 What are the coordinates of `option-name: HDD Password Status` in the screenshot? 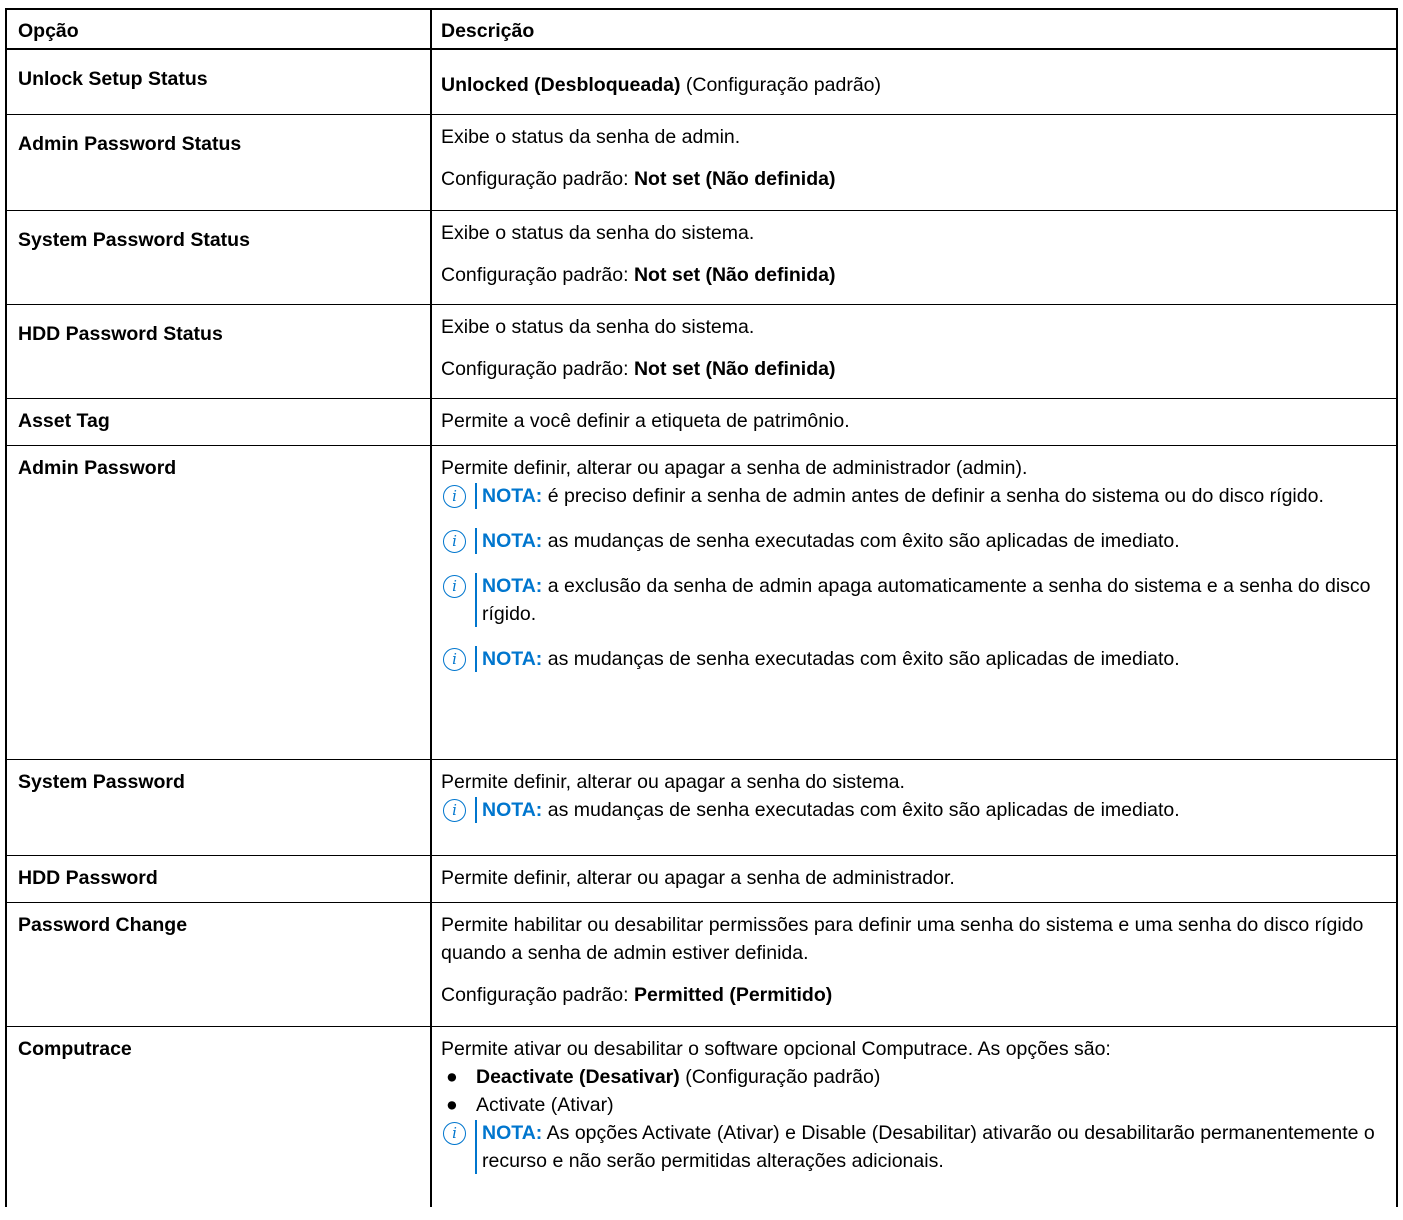 It's located at (218, 351).